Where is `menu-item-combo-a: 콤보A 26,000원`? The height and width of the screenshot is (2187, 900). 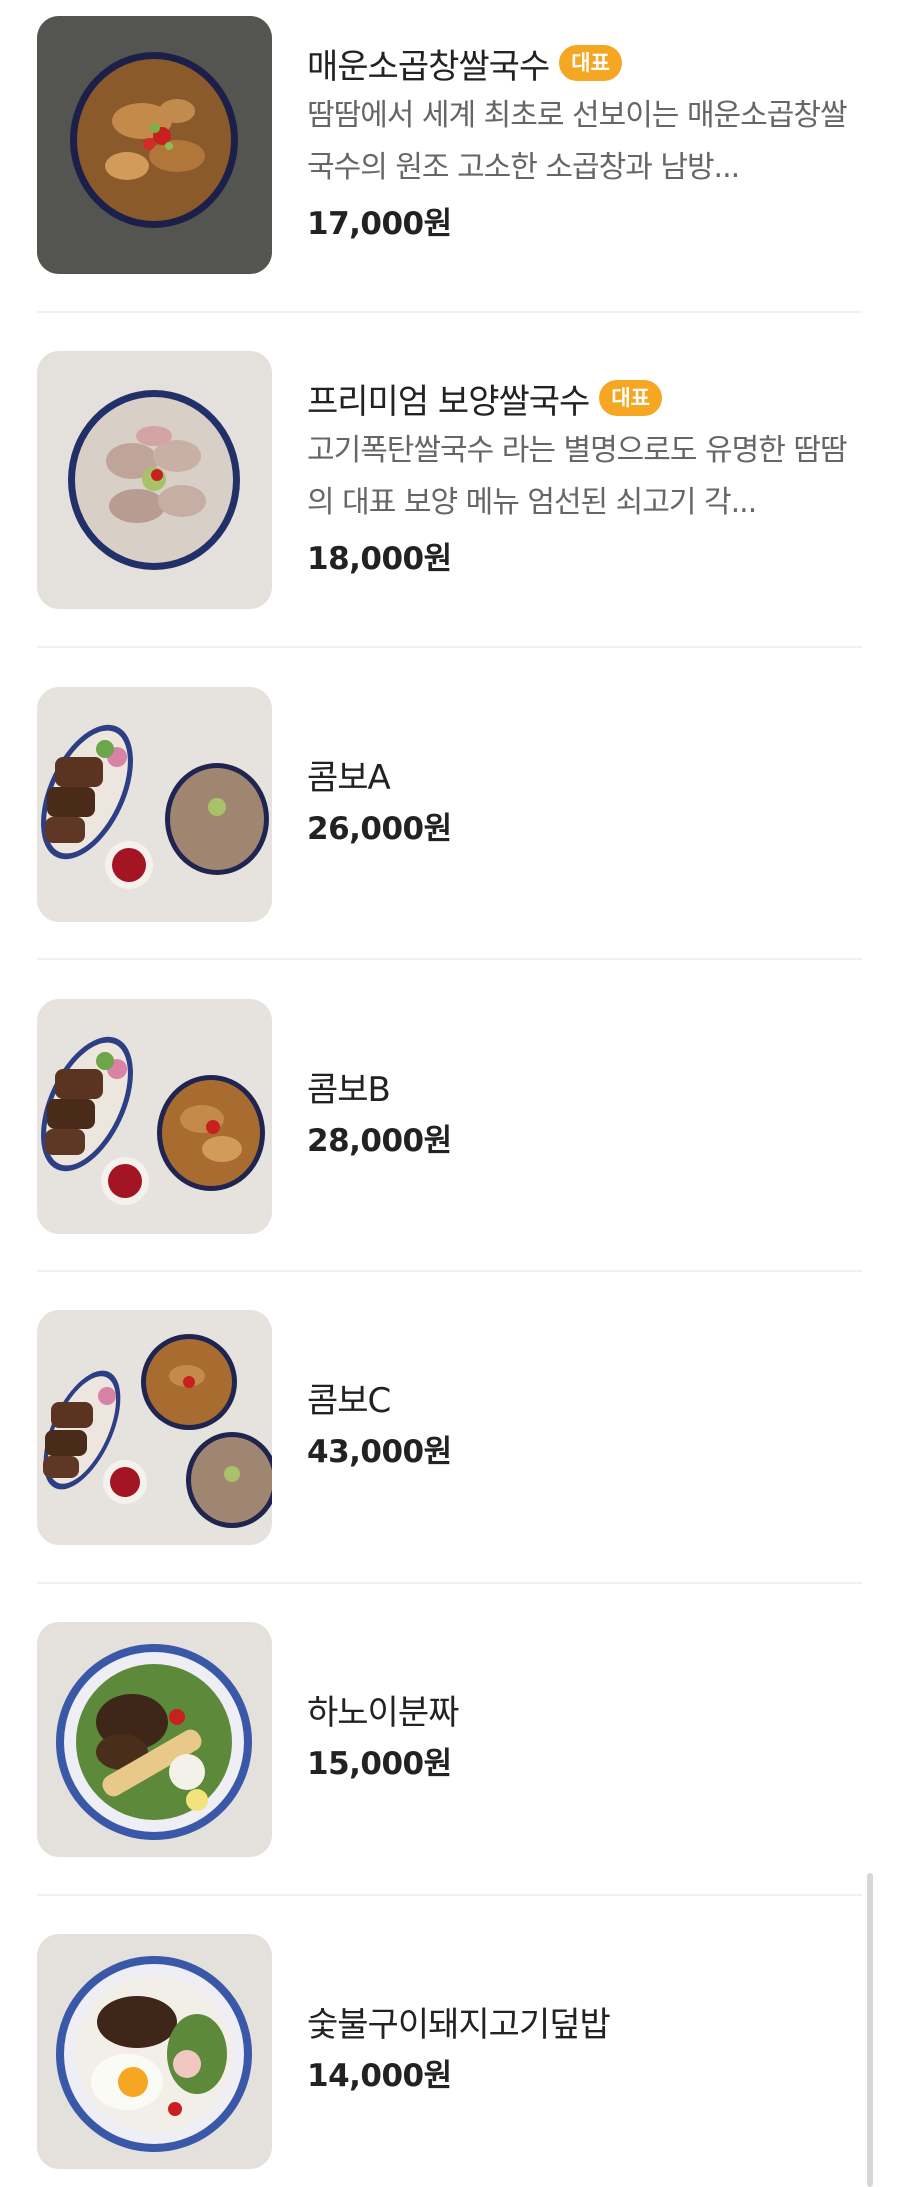 menu-item-combo-a: 콤보A 26,000원 is located at coordinates (449, 804).